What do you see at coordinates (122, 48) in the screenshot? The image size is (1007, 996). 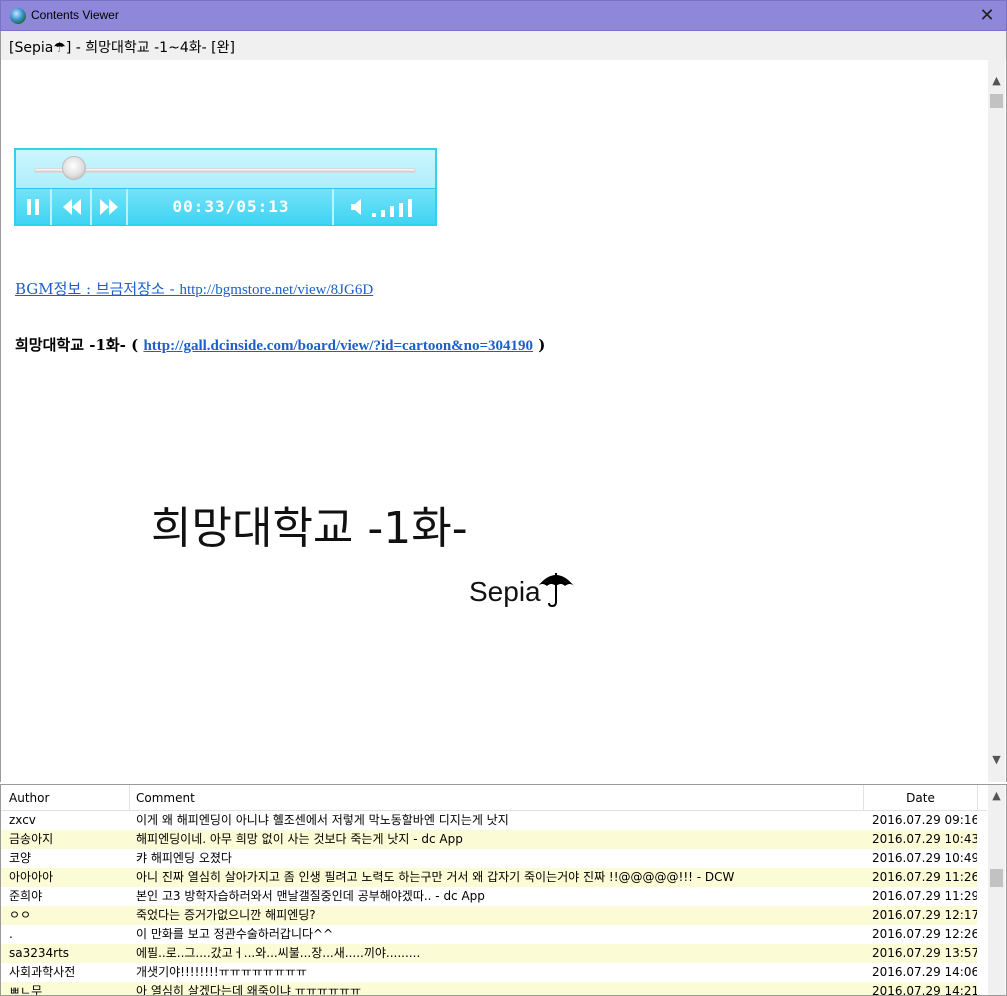 I see `document-title: [Sepia☂] - 희망대학교 -1~4화- [완]` at bounding box center [122, 48].